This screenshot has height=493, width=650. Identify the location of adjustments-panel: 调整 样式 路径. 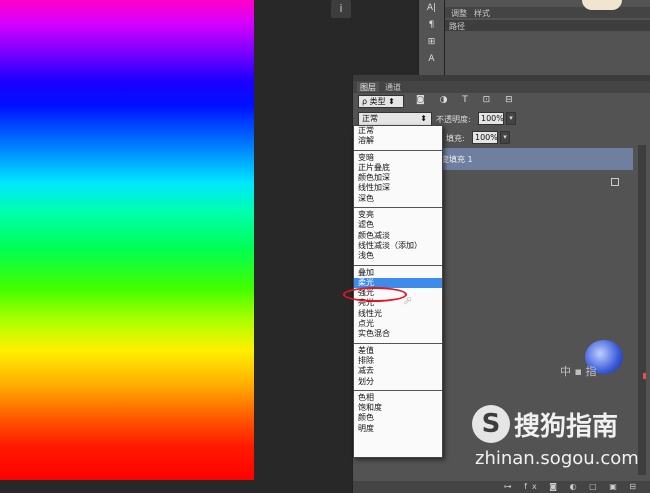
(547, 38).